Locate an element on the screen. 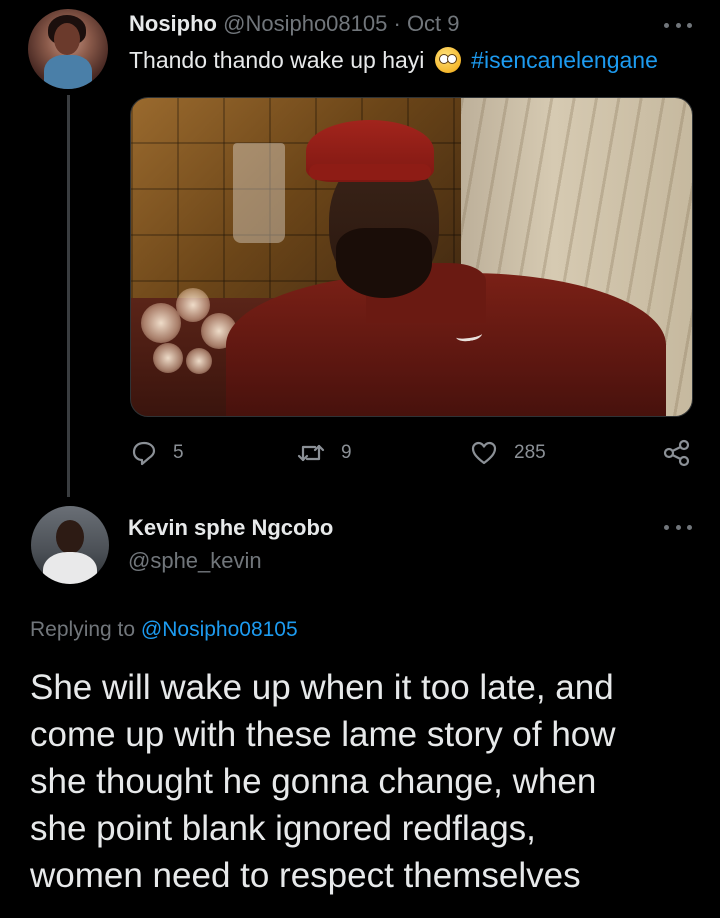 The image size is (720, 918). hashtag-link: #isencanelengane is located at coordinates (564, 60).